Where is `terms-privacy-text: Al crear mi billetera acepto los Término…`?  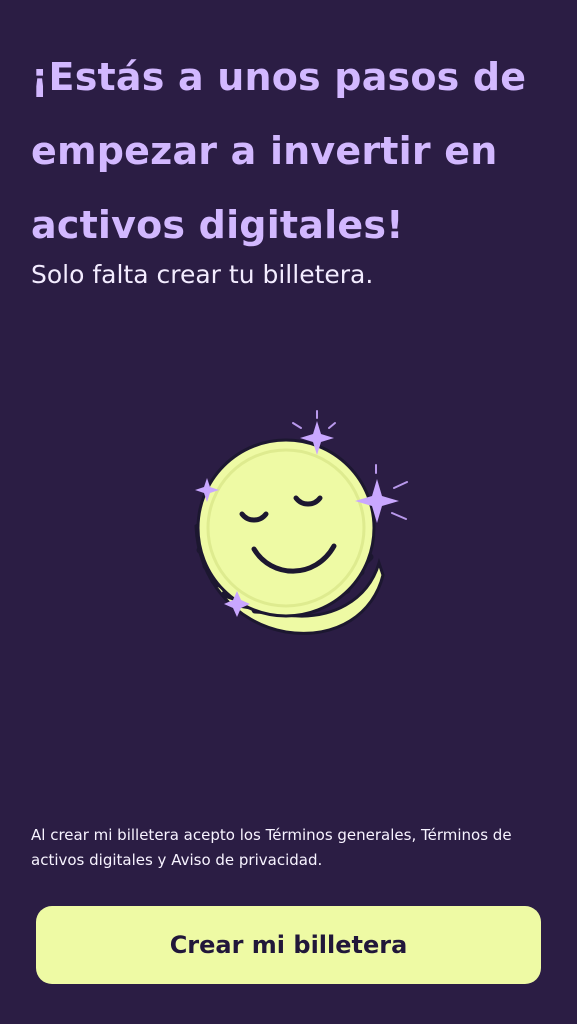
terms-privacy-text: Al crear mi billetera acepto los Término… is located at coordinates (271, 847).